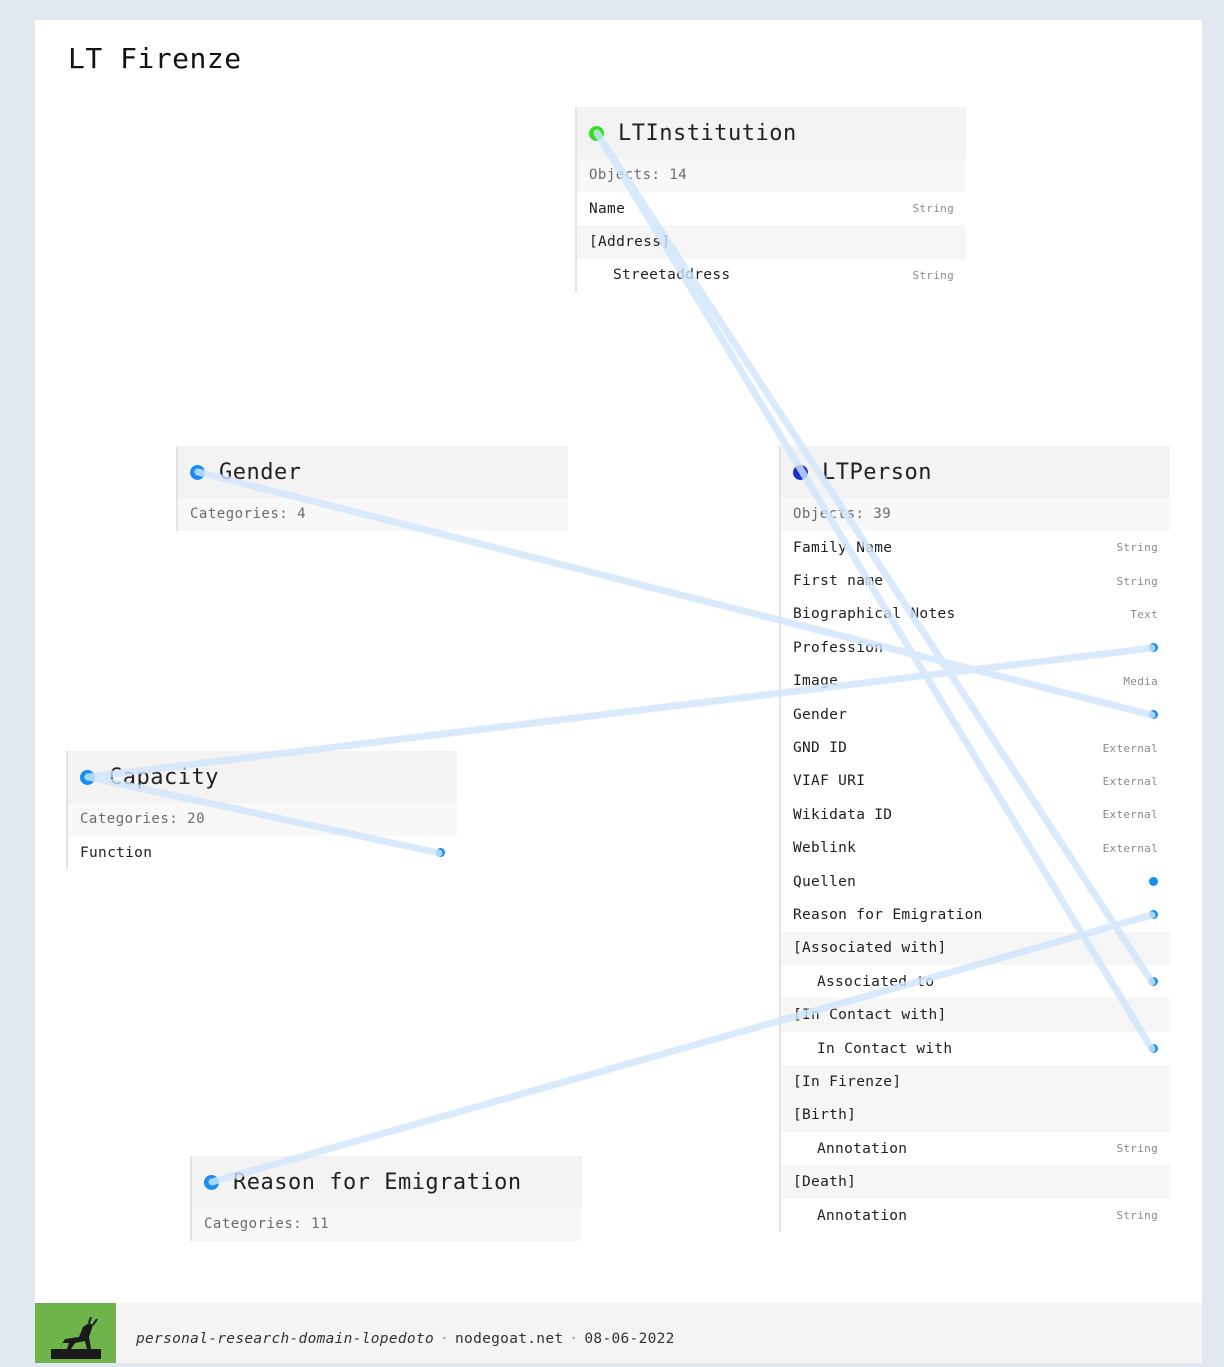 This screenshot has height=1367, width=1224. I want to click on field-label: Biographical Notes, so click(874, 614).